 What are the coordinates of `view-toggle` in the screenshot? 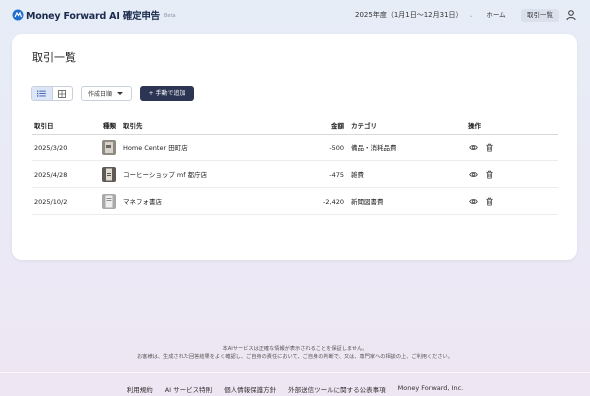 It's located at (52, 93).